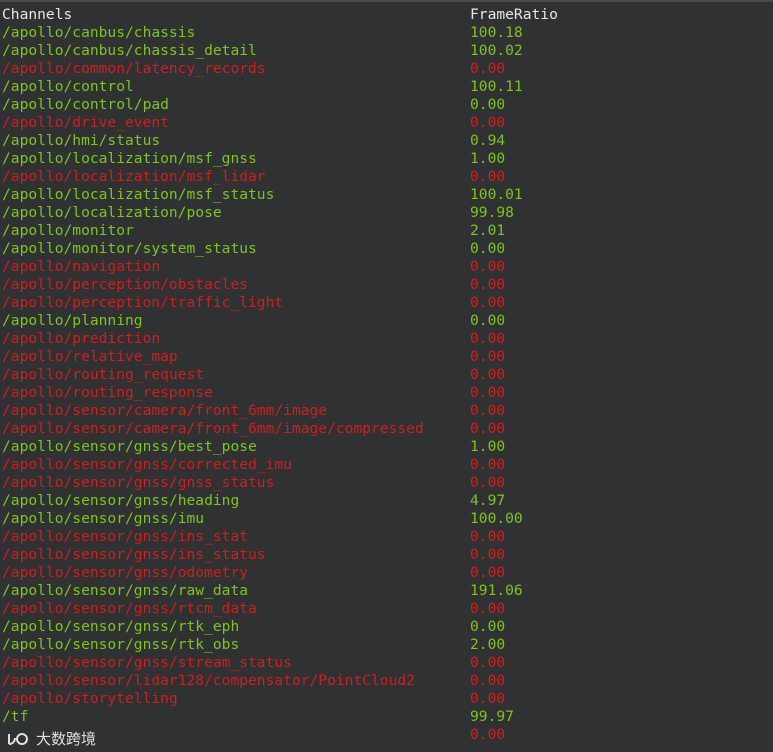 The image size is (773, 752). I want to click on channel-name: /apollo/sensor/gnss/gnss_status, so click(138, 482).